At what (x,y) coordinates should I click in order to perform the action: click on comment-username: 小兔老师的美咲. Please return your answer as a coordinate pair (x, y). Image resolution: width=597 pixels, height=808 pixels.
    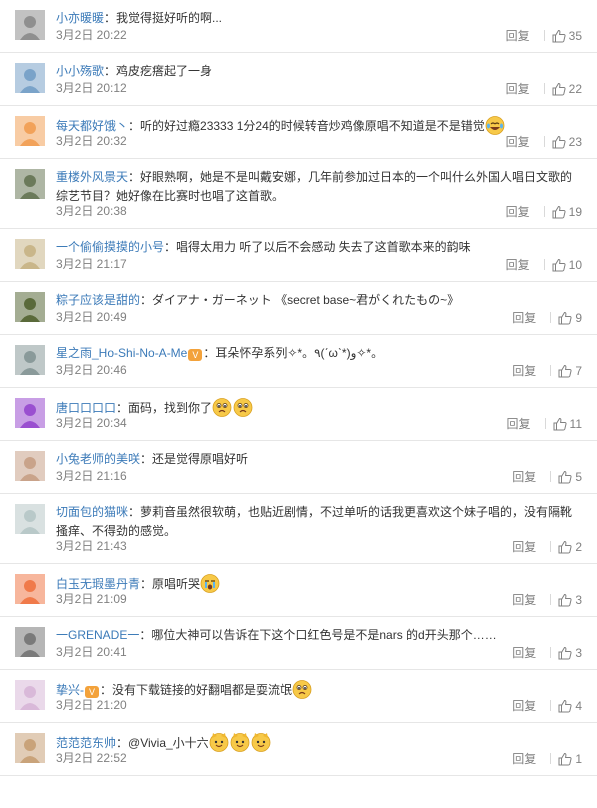
    Looking at the image, I should click on (98, 459).